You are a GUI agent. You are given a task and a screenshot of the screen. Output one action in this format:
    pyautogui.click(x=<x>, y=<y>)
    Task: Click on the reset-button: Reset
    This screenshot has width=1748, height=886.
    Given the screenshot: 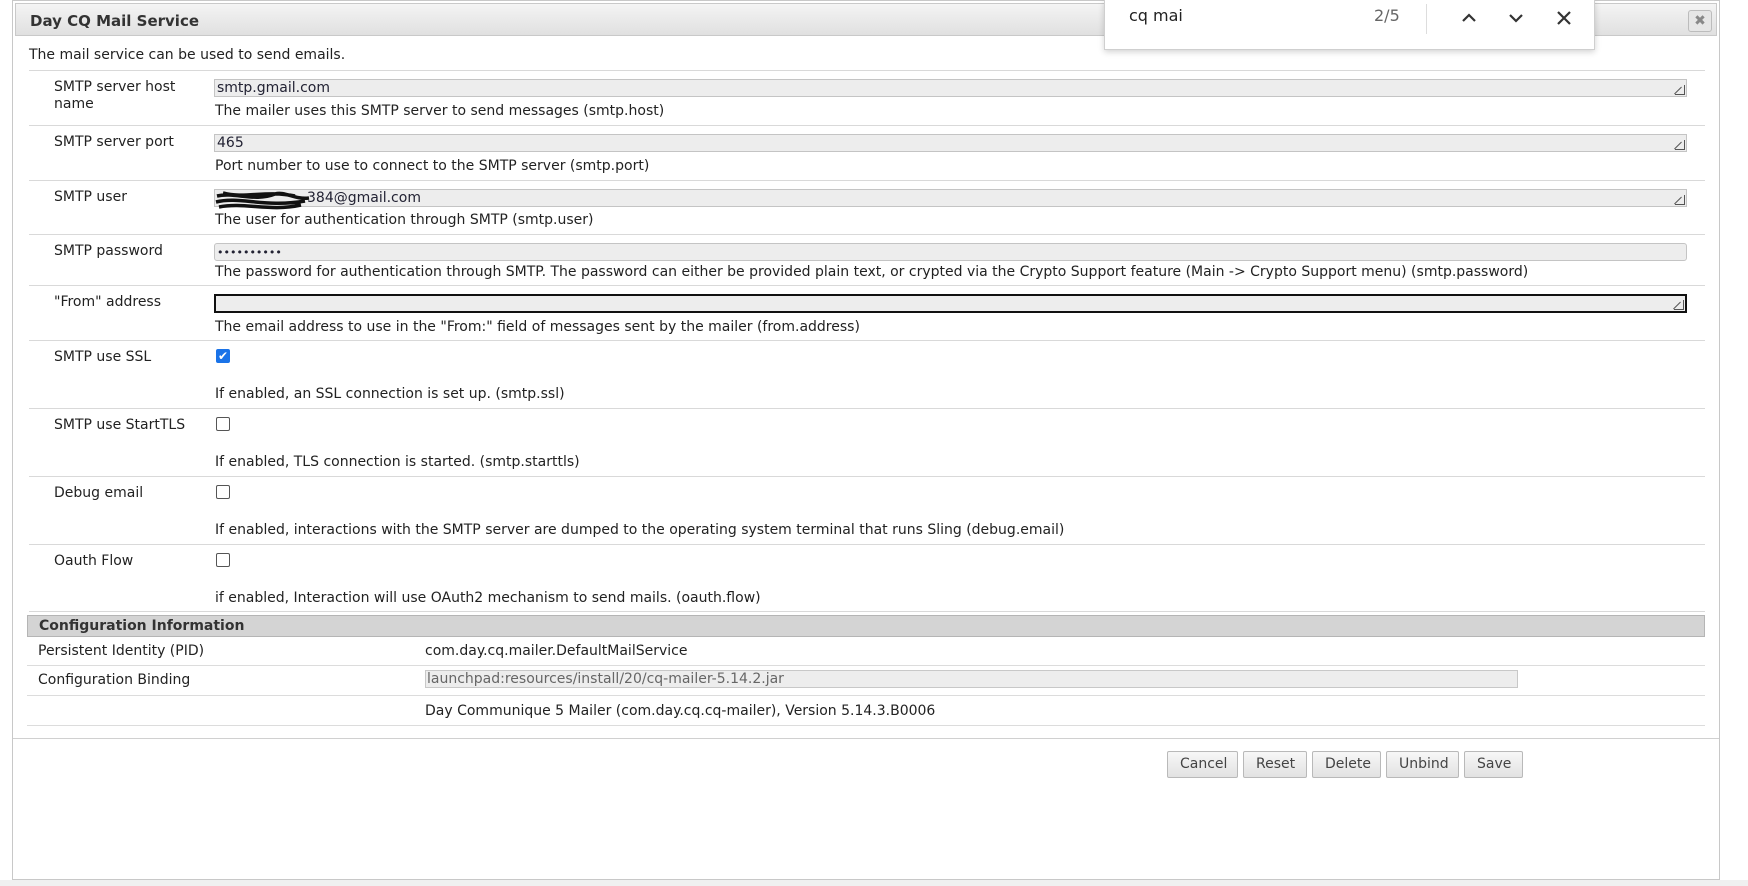 What is the action you would take?
    pyautogui.click(x=1275, y=764)
    